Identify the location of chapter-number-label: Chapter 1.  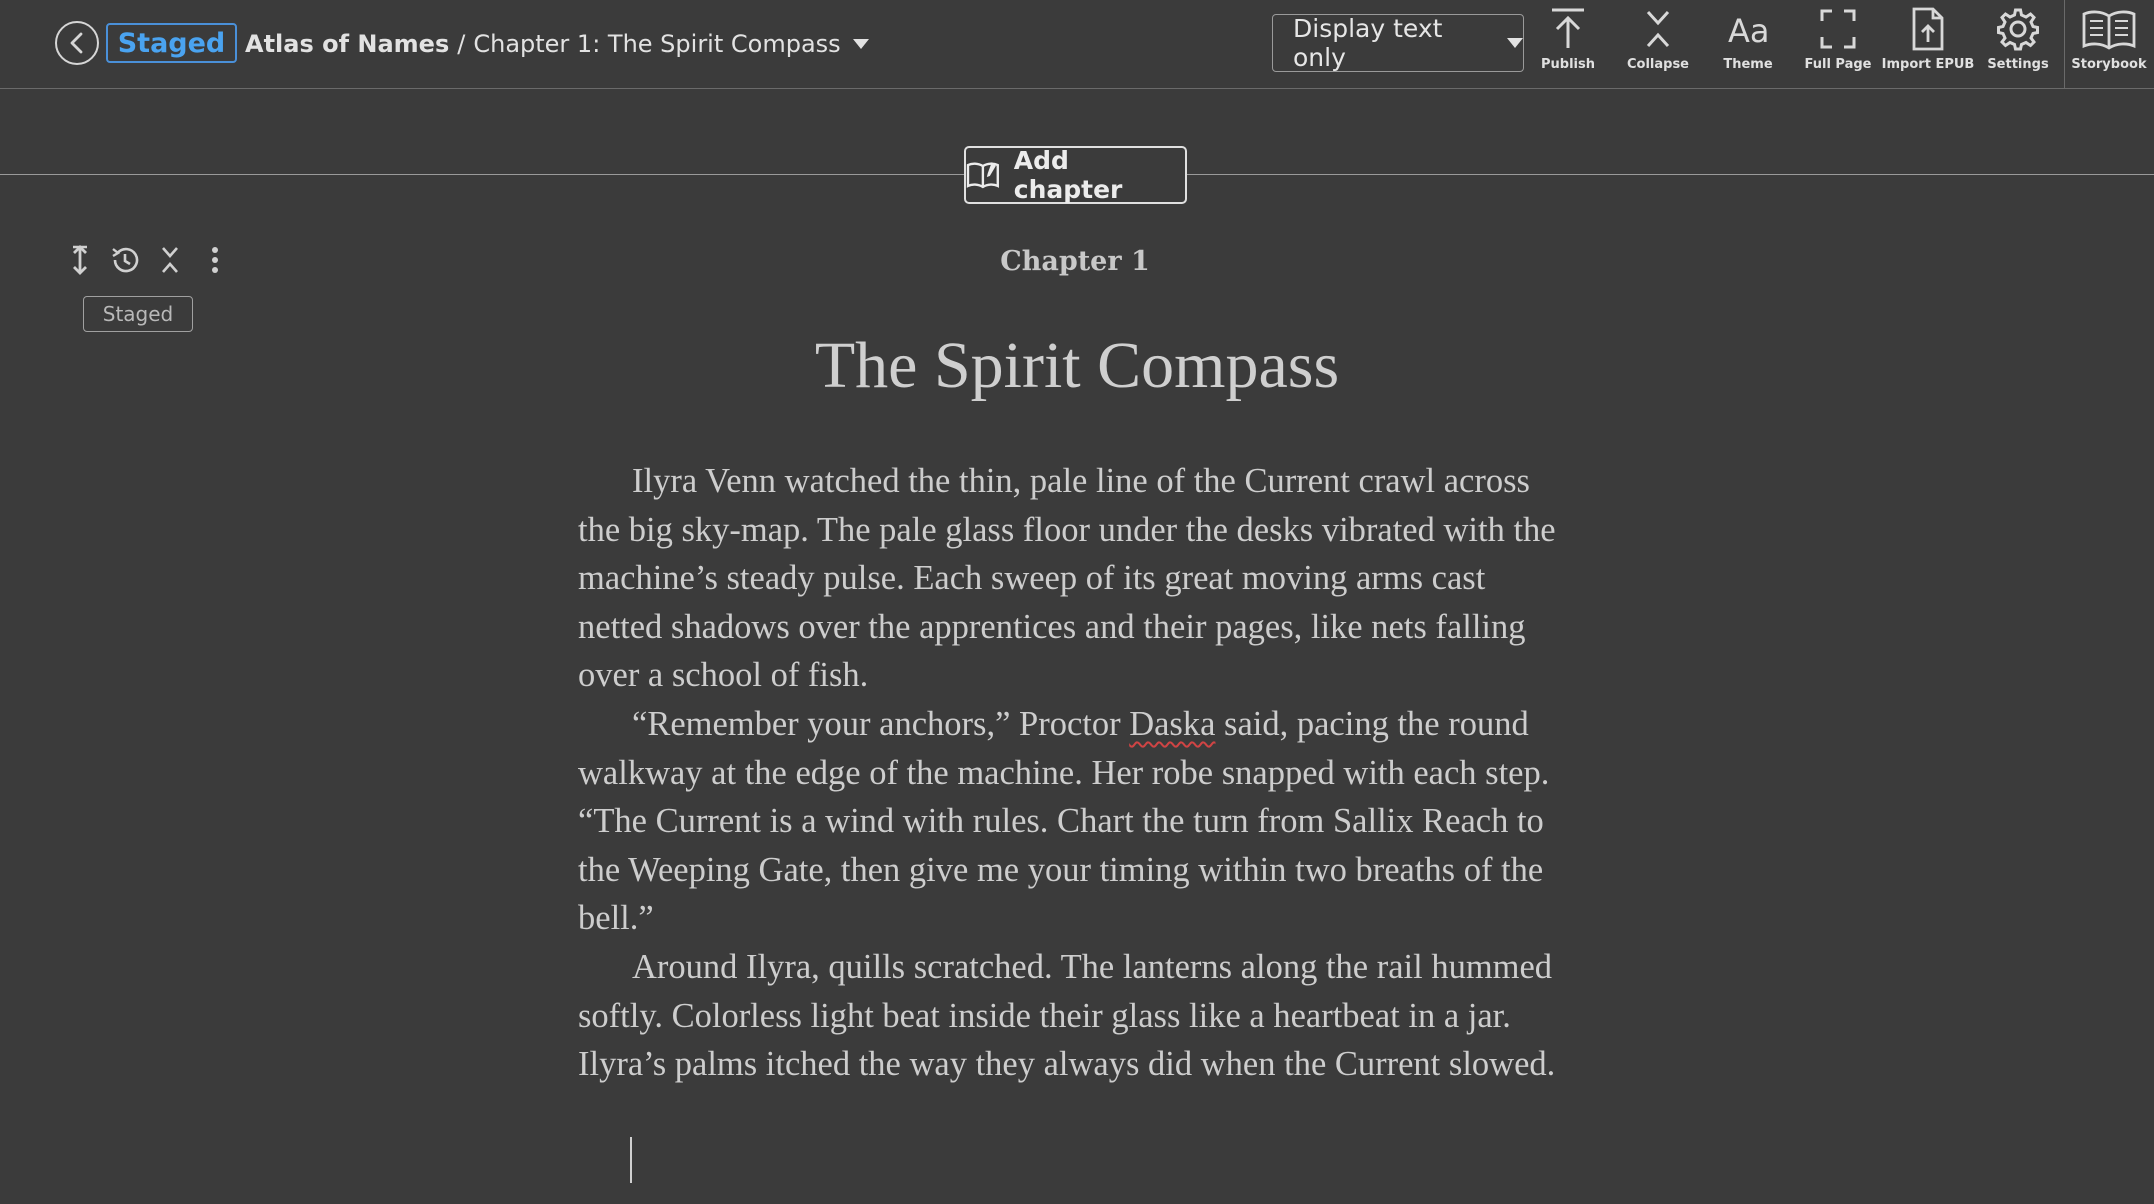
(1075, 261).